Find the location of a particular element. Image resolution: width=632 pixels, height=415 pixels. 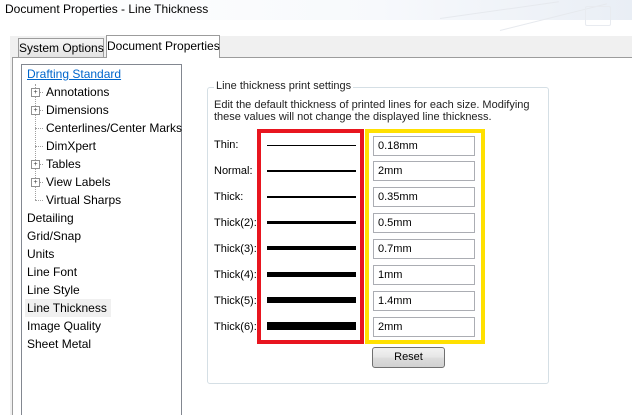

tree-item-dimensions: Dimensions is located at coordinates (77, 110).